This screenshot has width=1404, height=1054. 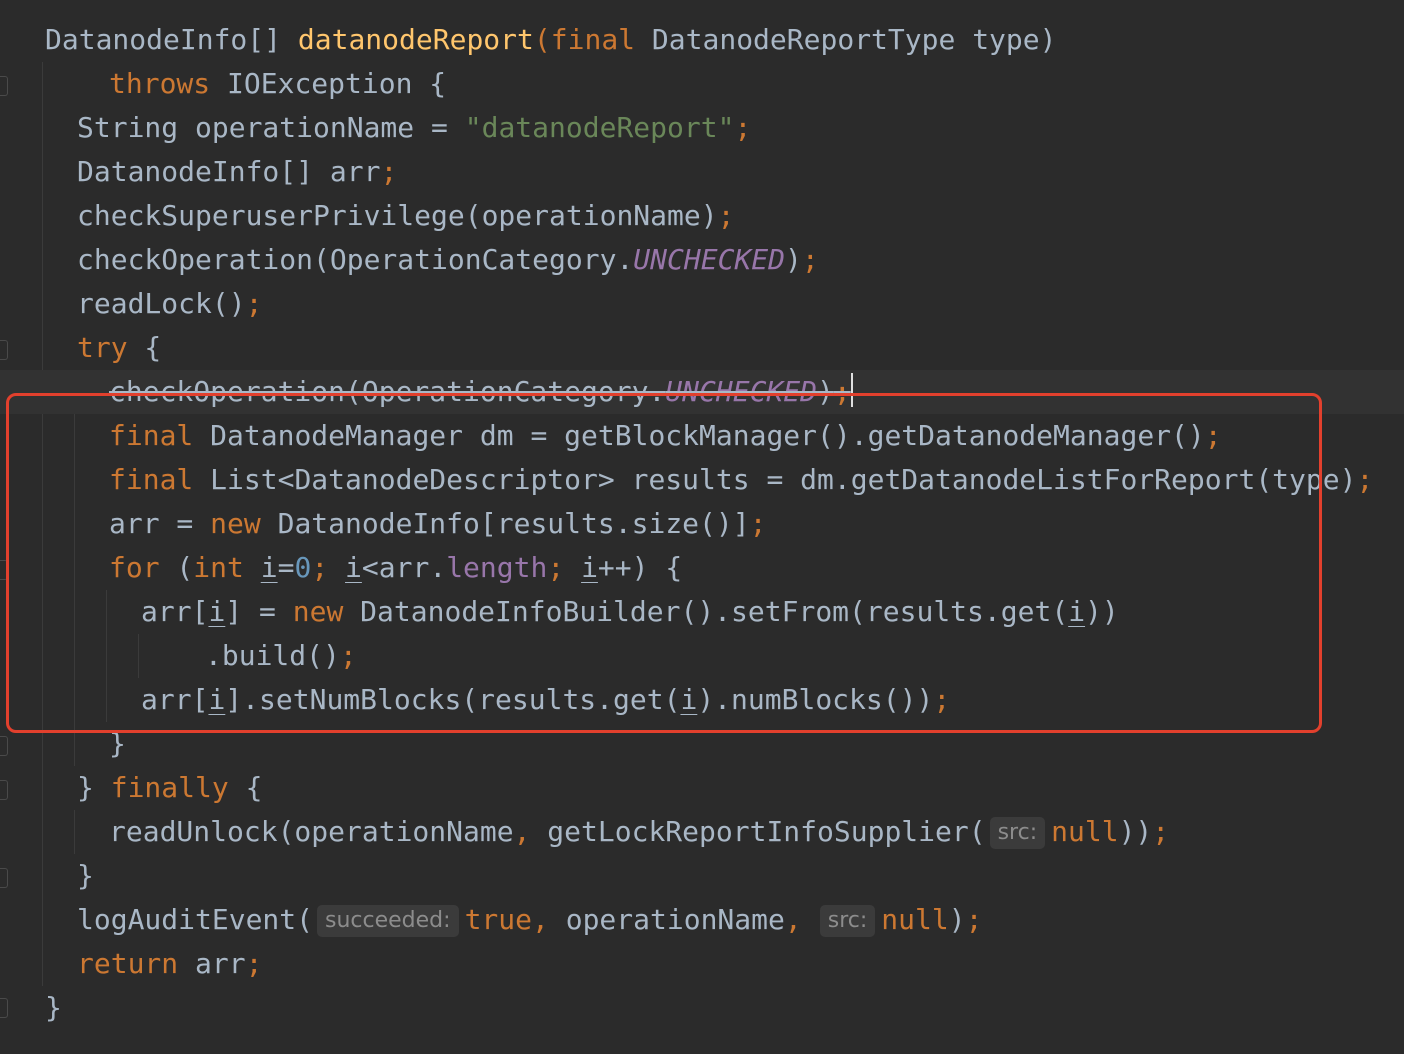 What do you see at coordinates (851, 390) in the screenshot?
I see `text-caret` at bounding box center [851, 390].